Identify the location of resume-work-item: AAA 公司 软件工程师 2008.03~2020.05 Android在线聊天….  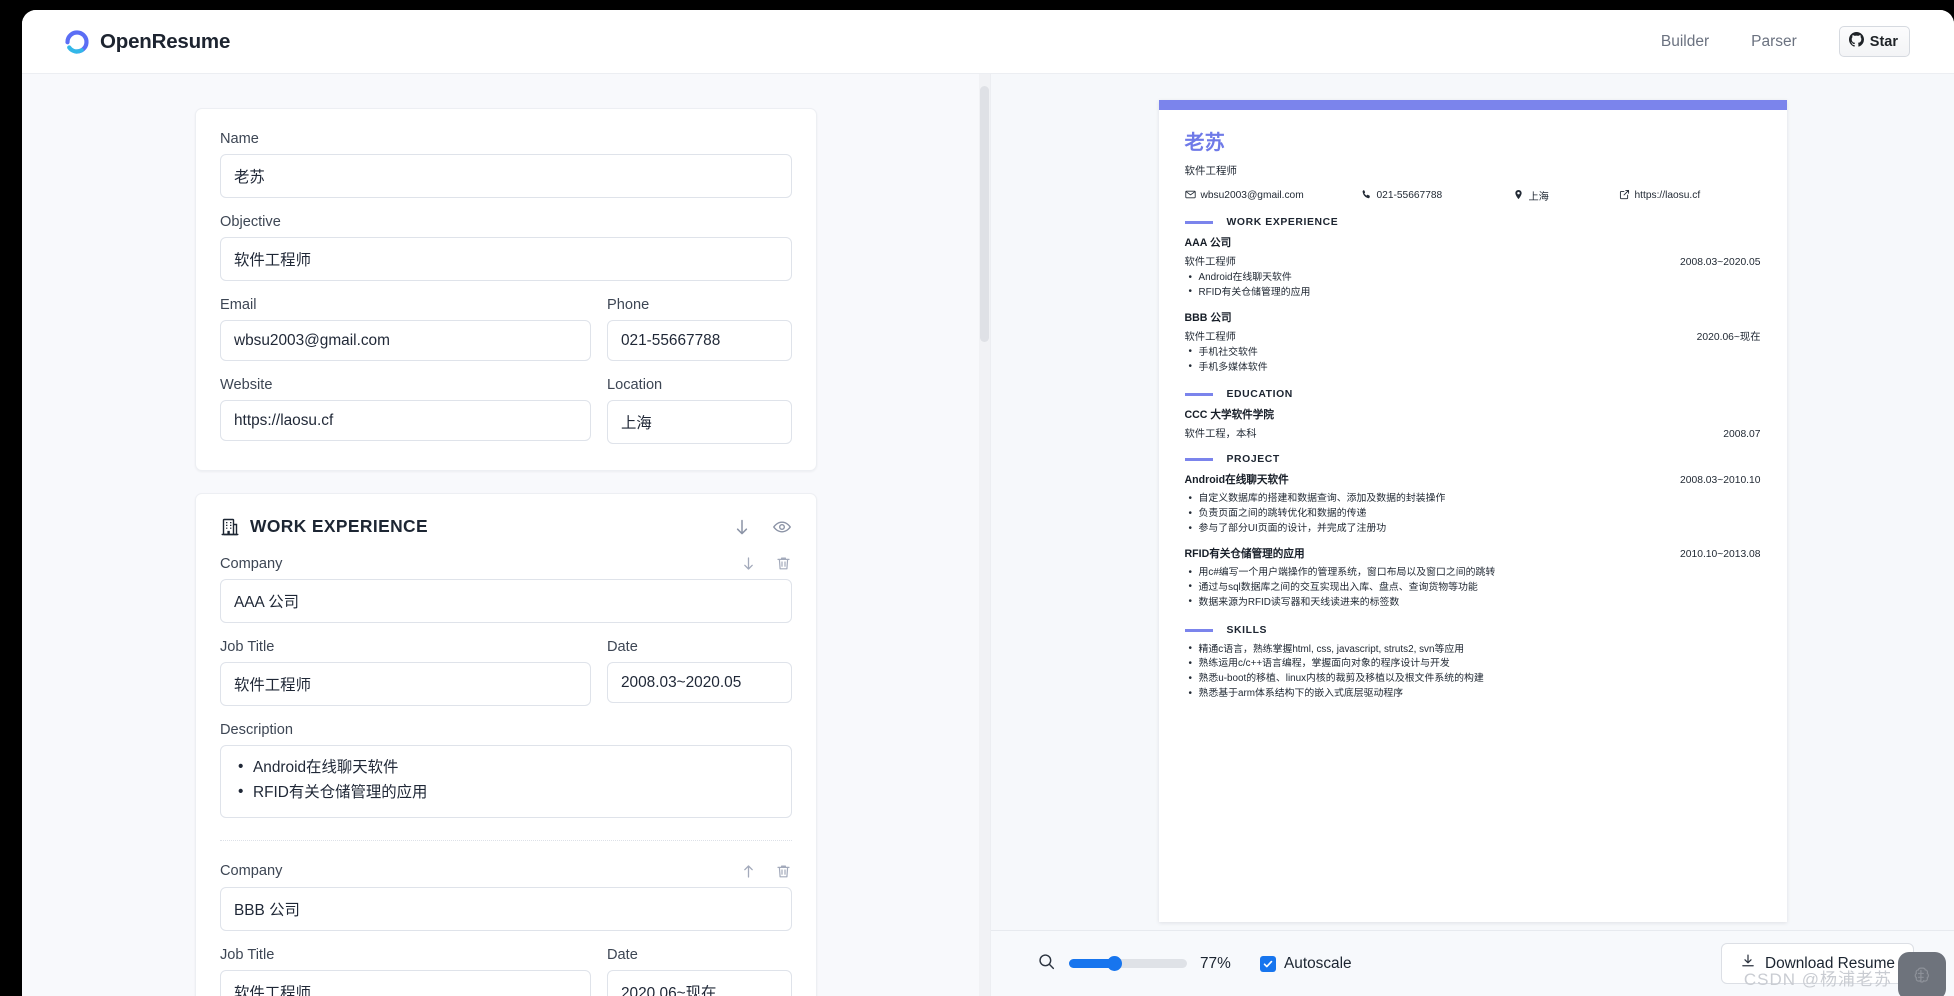
(1473, 268).